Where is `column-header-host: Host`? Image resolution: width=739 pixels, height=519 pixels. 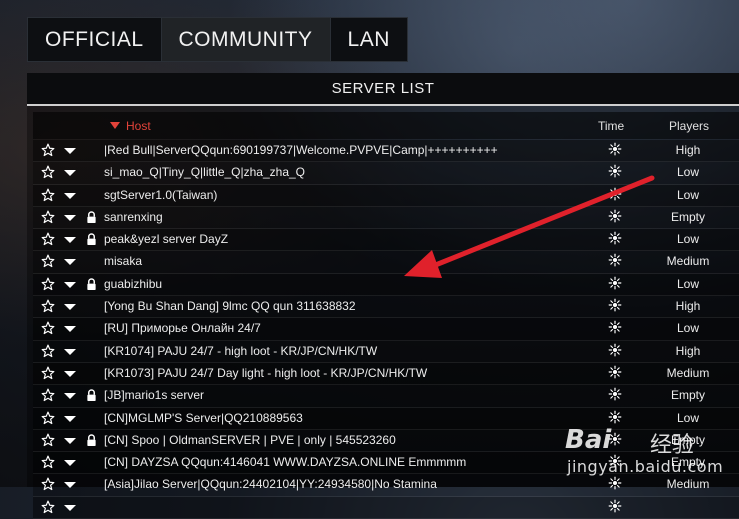 column-header-host: Host is located at coordinates (130, 126).